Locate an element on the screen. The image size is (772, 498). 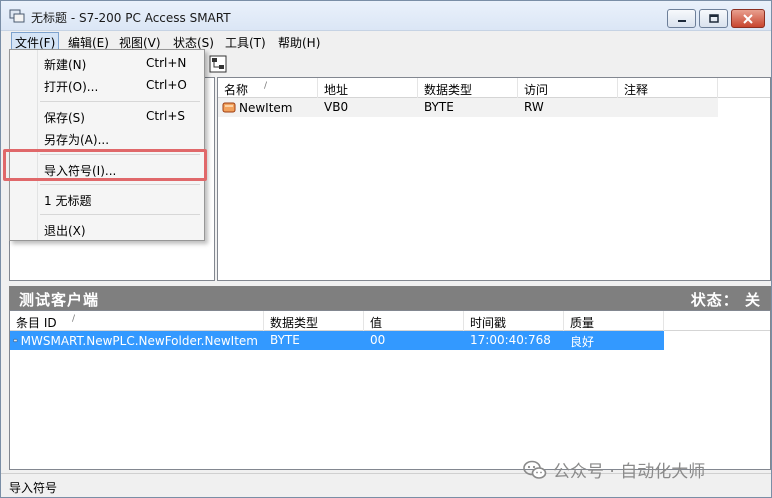
watermark: 公众号 · 自动化大师 is located at coordinates (614, 469).